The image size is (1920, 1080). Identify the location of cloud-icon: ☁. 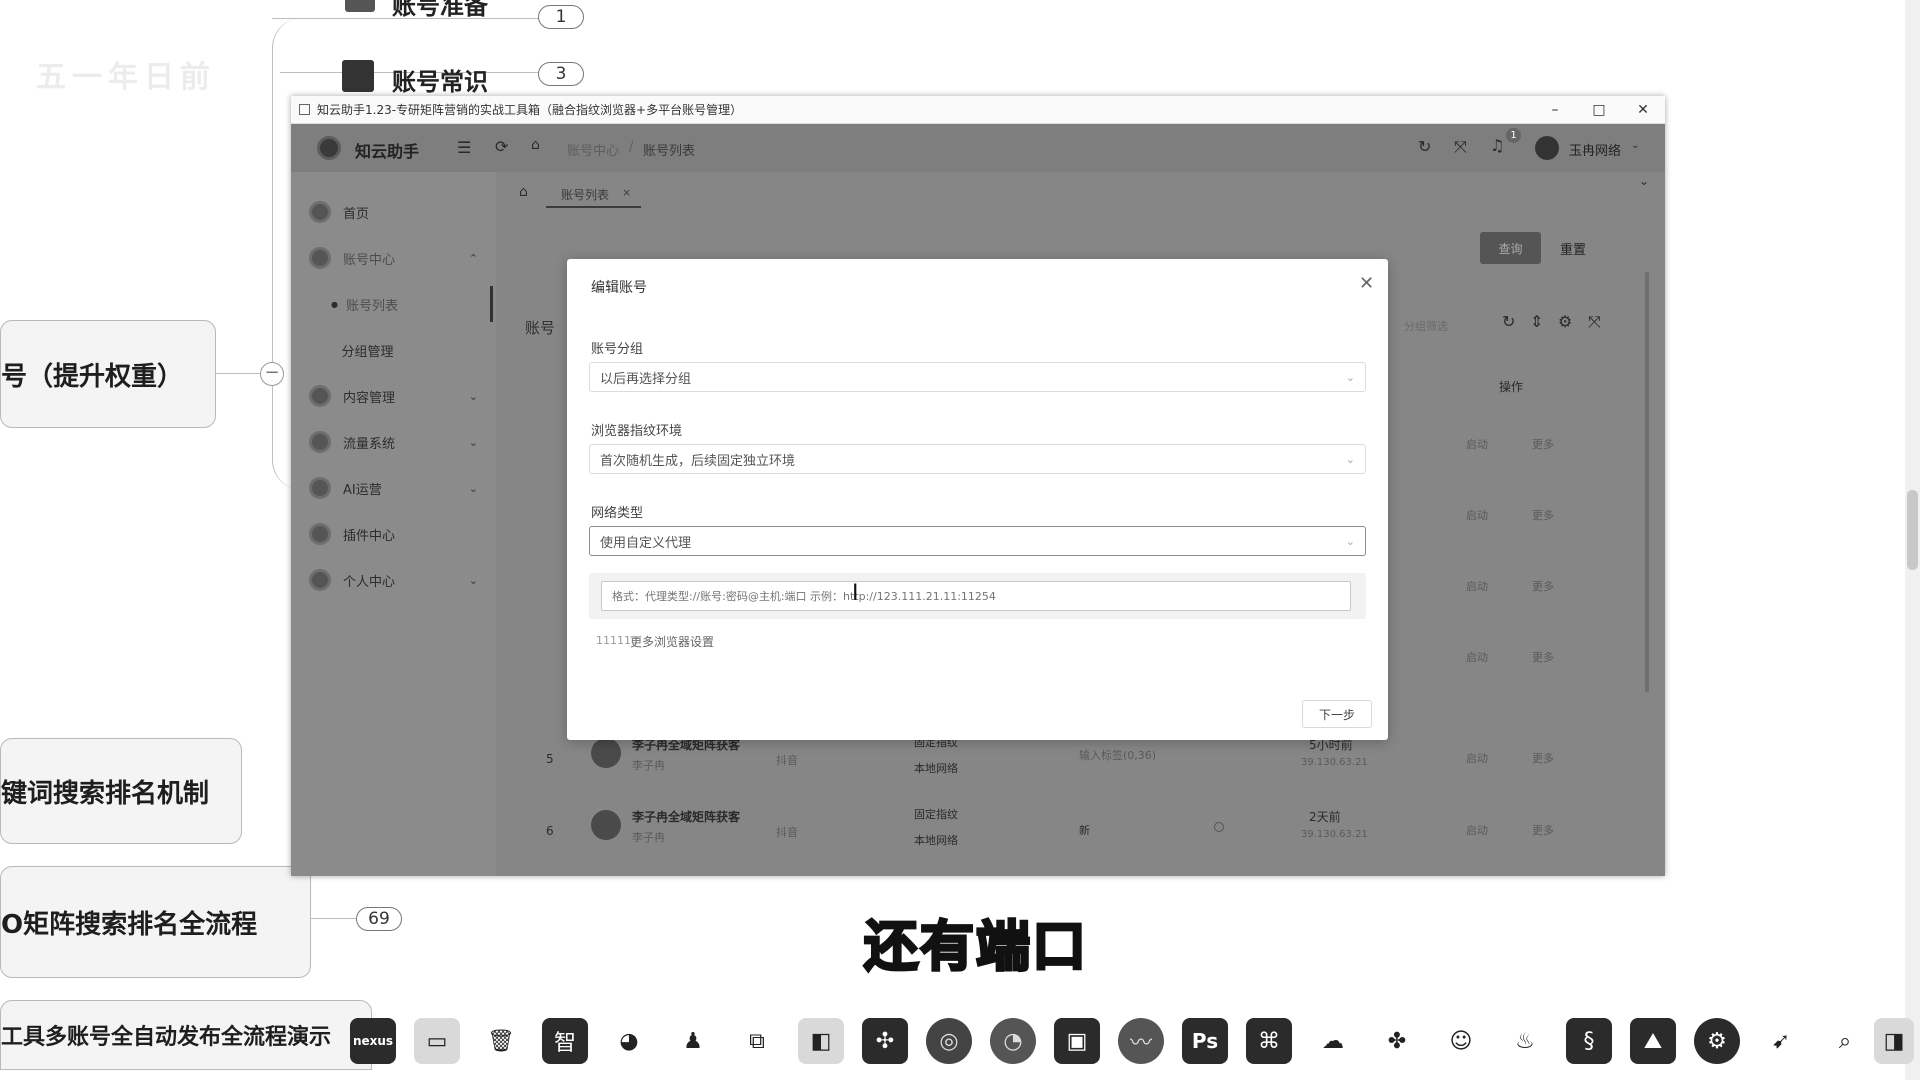
(1333, 1041).